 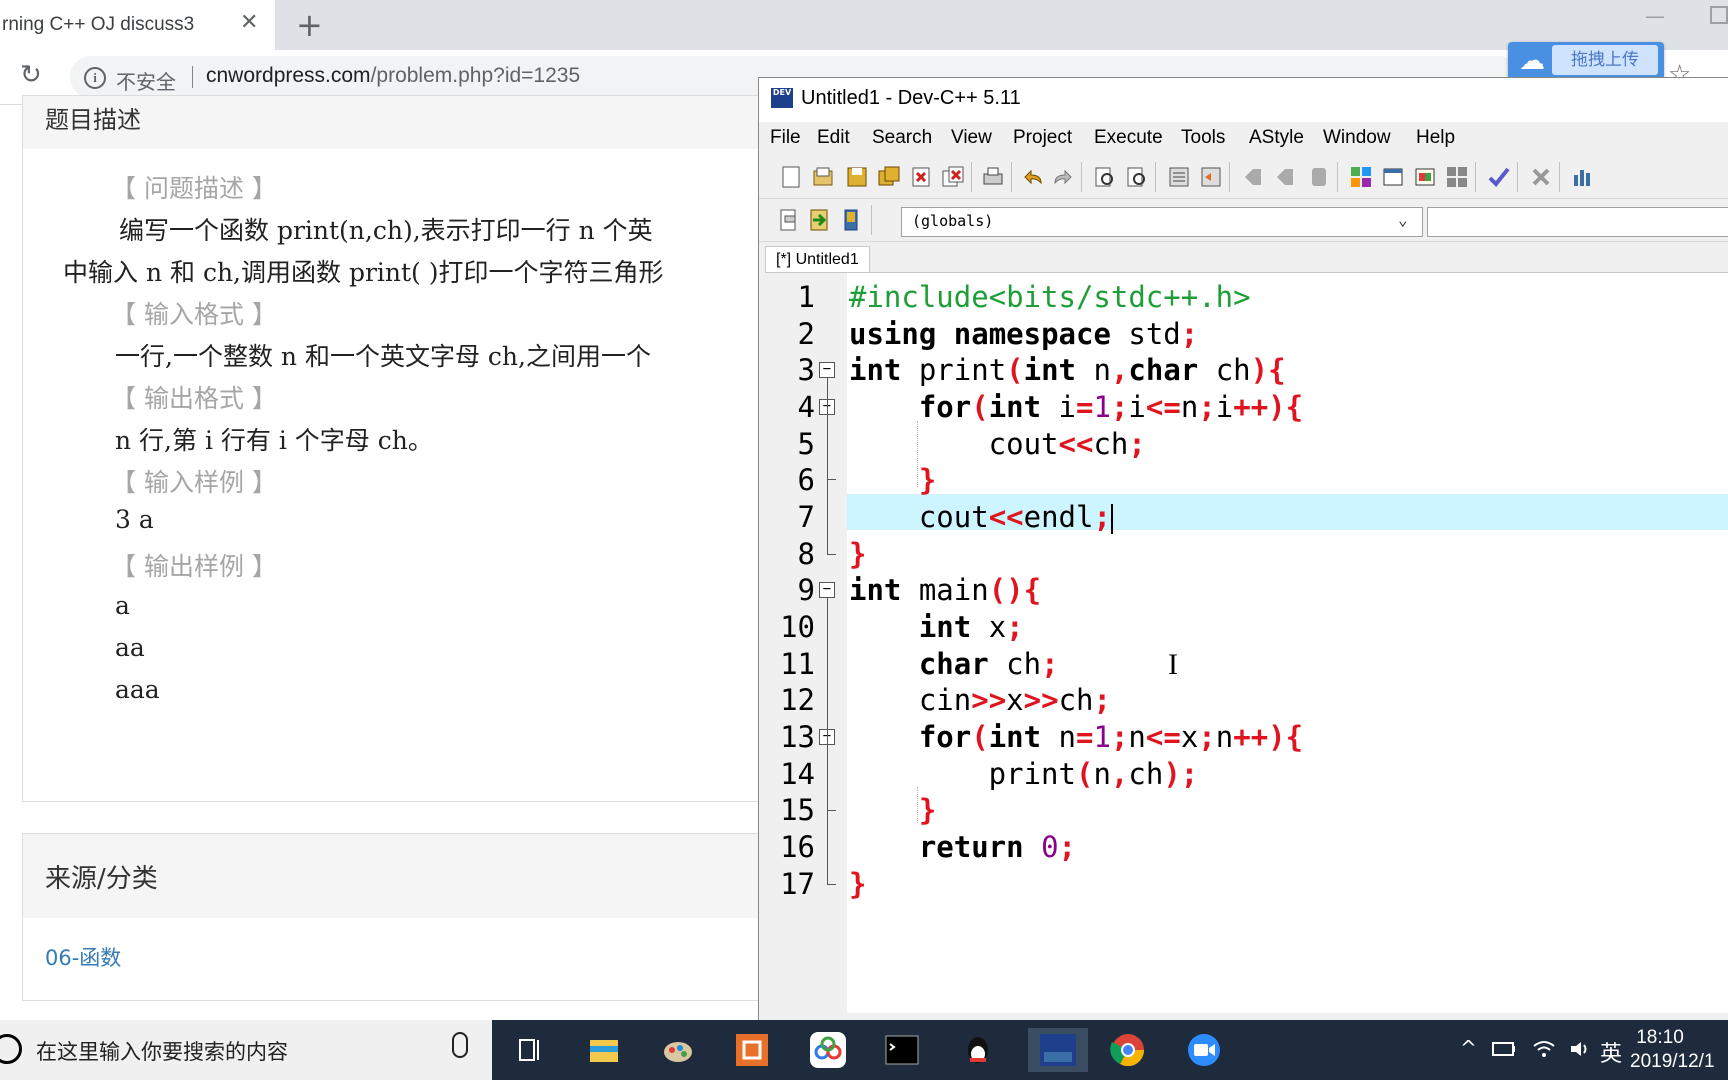 What do you see at coordinates (1577, 222) in the screenshot?
I see `member-combo` at bounding box center [1577, 222].